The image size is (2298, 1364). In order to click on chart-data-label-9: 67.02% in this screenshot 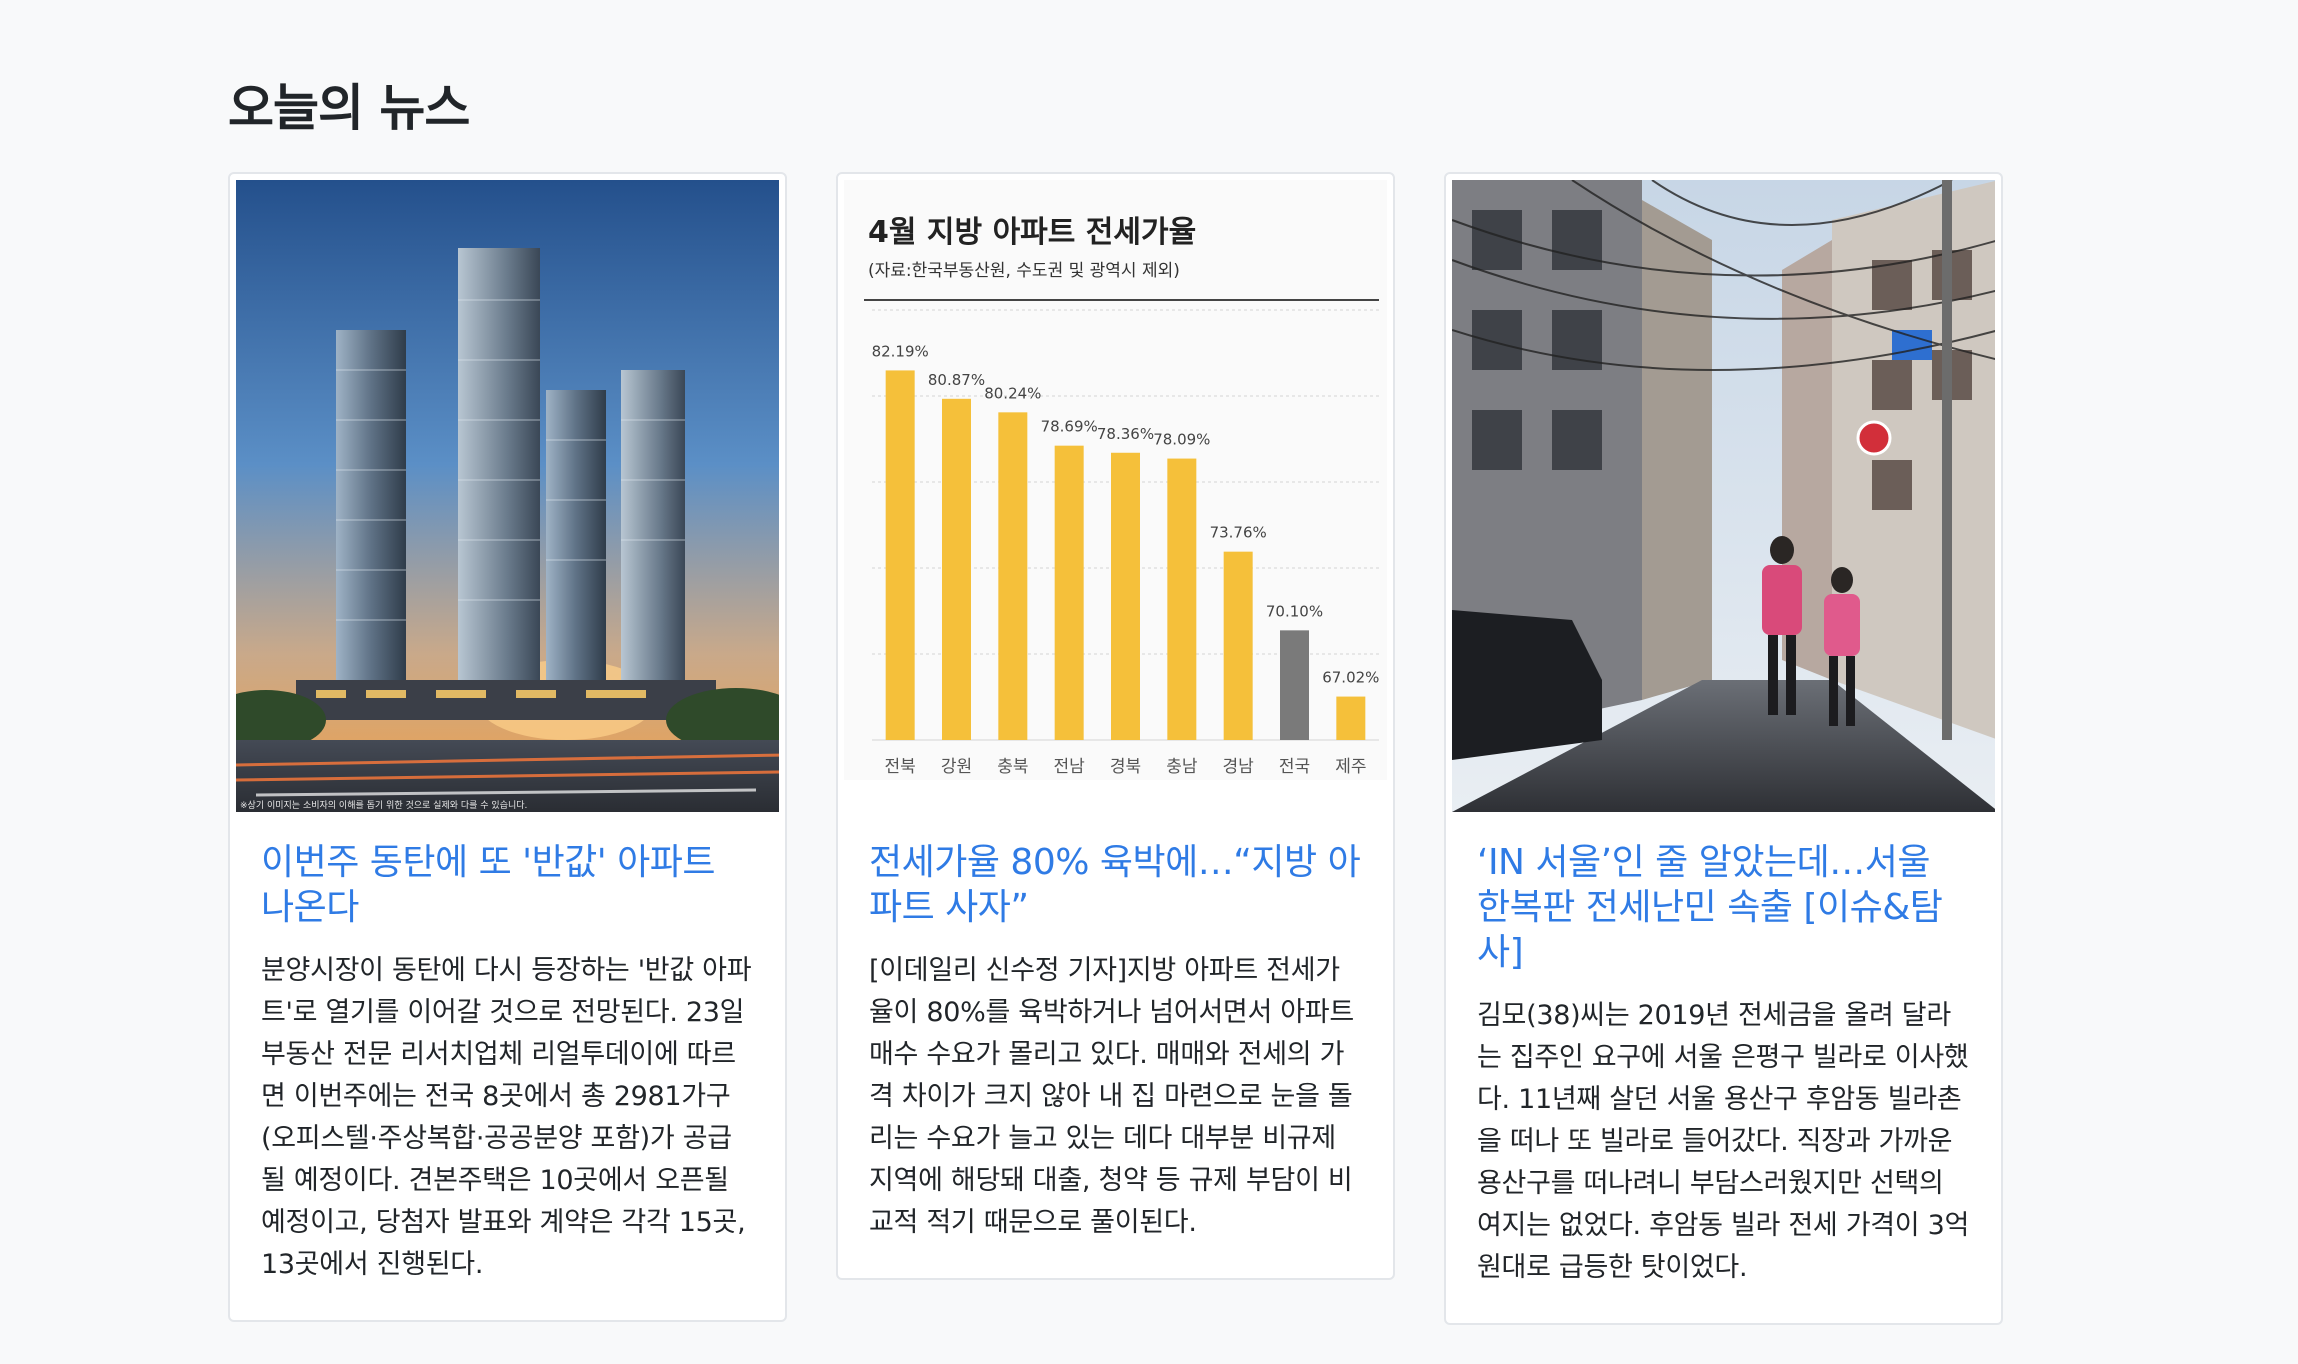, I will do `click(1350, 678)`.